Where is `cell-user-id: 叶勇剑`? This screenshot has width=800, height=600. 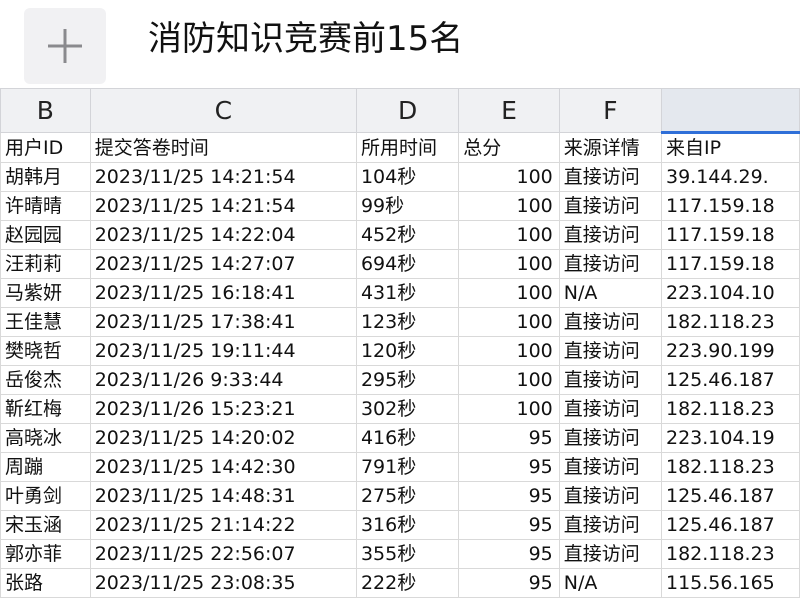
cell-user-id: 叶勇剑 is located at coordinates (45, 496).